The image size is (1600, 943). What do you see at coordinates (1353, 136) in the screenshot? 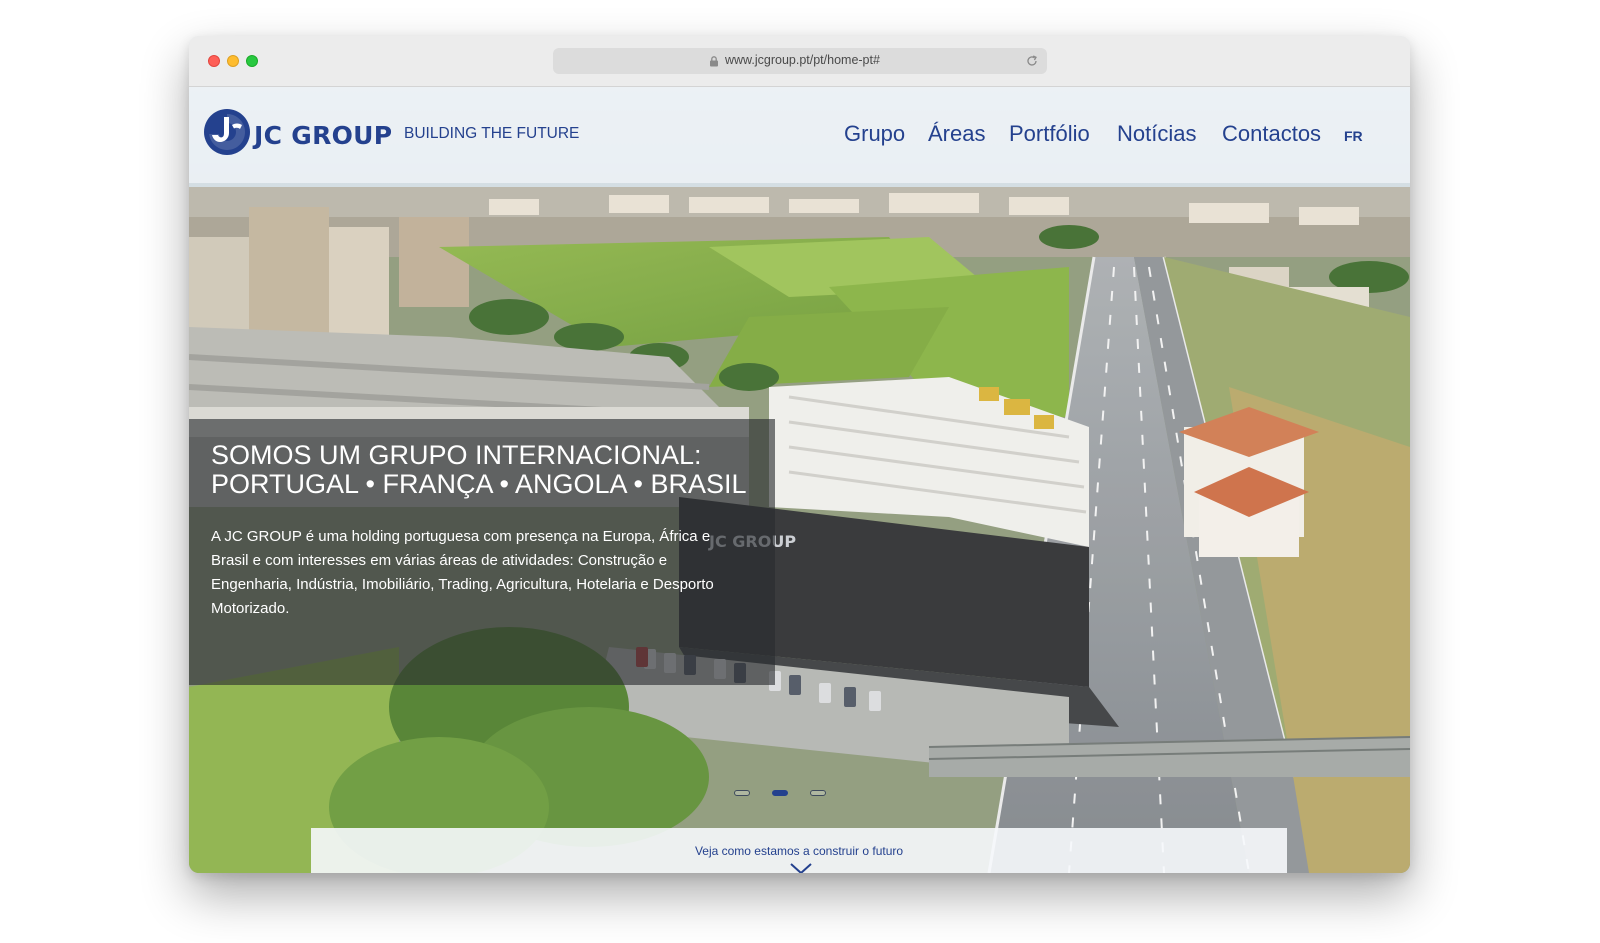
I see `language-switch-fr: FR` at bounding box center [1353, 136].